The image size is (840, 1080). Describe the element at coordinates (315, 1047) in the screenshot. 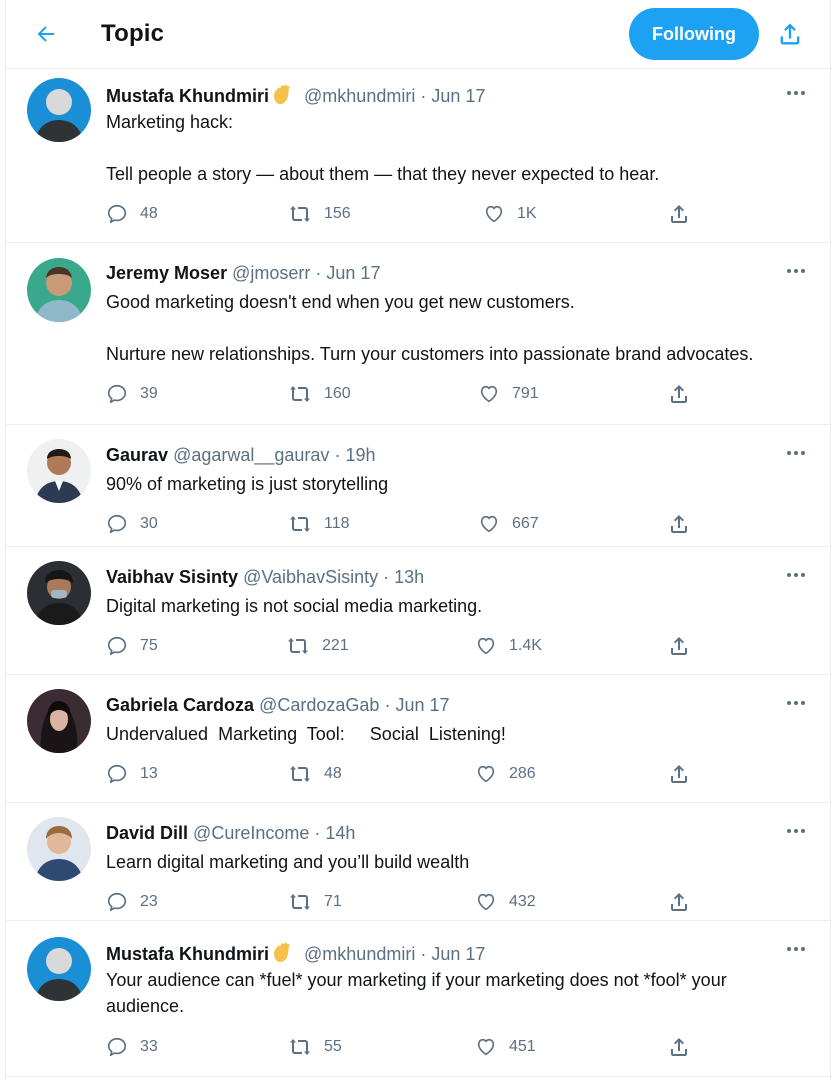

I see `retweet-button: 55` at that location.